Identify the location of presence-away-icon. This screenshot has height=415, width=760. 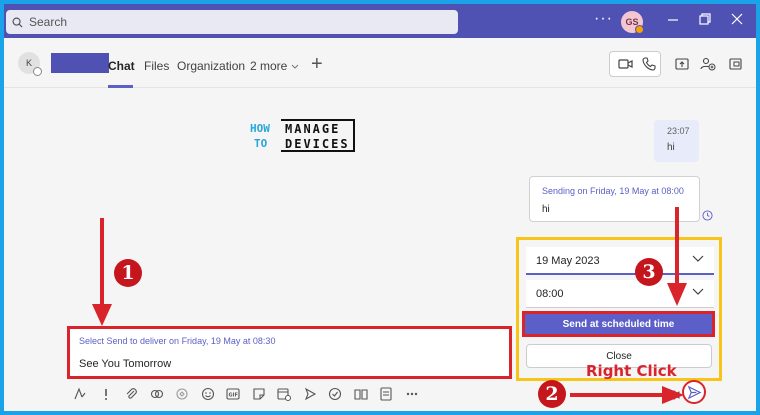
(639, 29).